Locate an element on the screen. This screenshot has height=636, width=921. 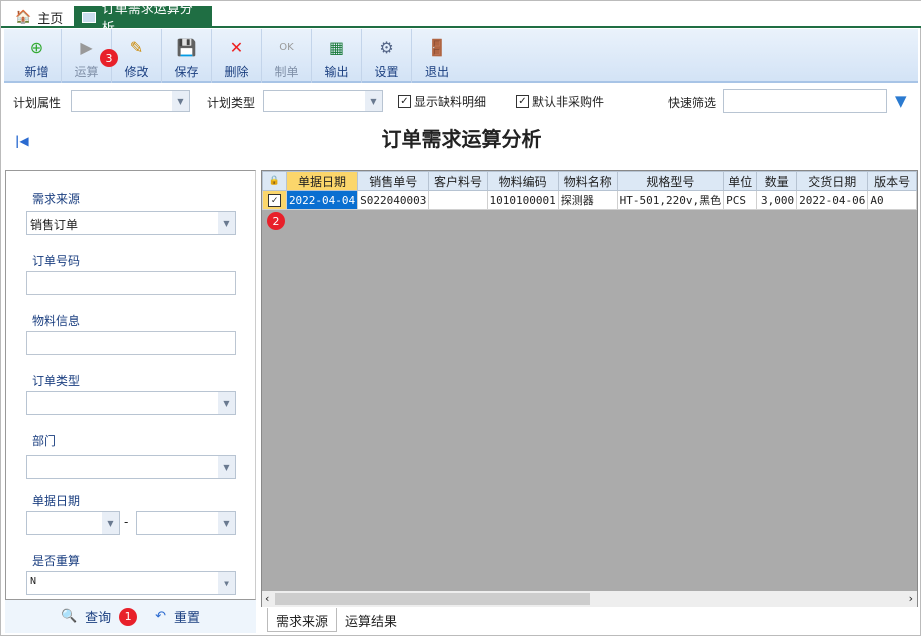
bottom-tabs: 需求来源 运算结果 is located at coordinates (333, 620).